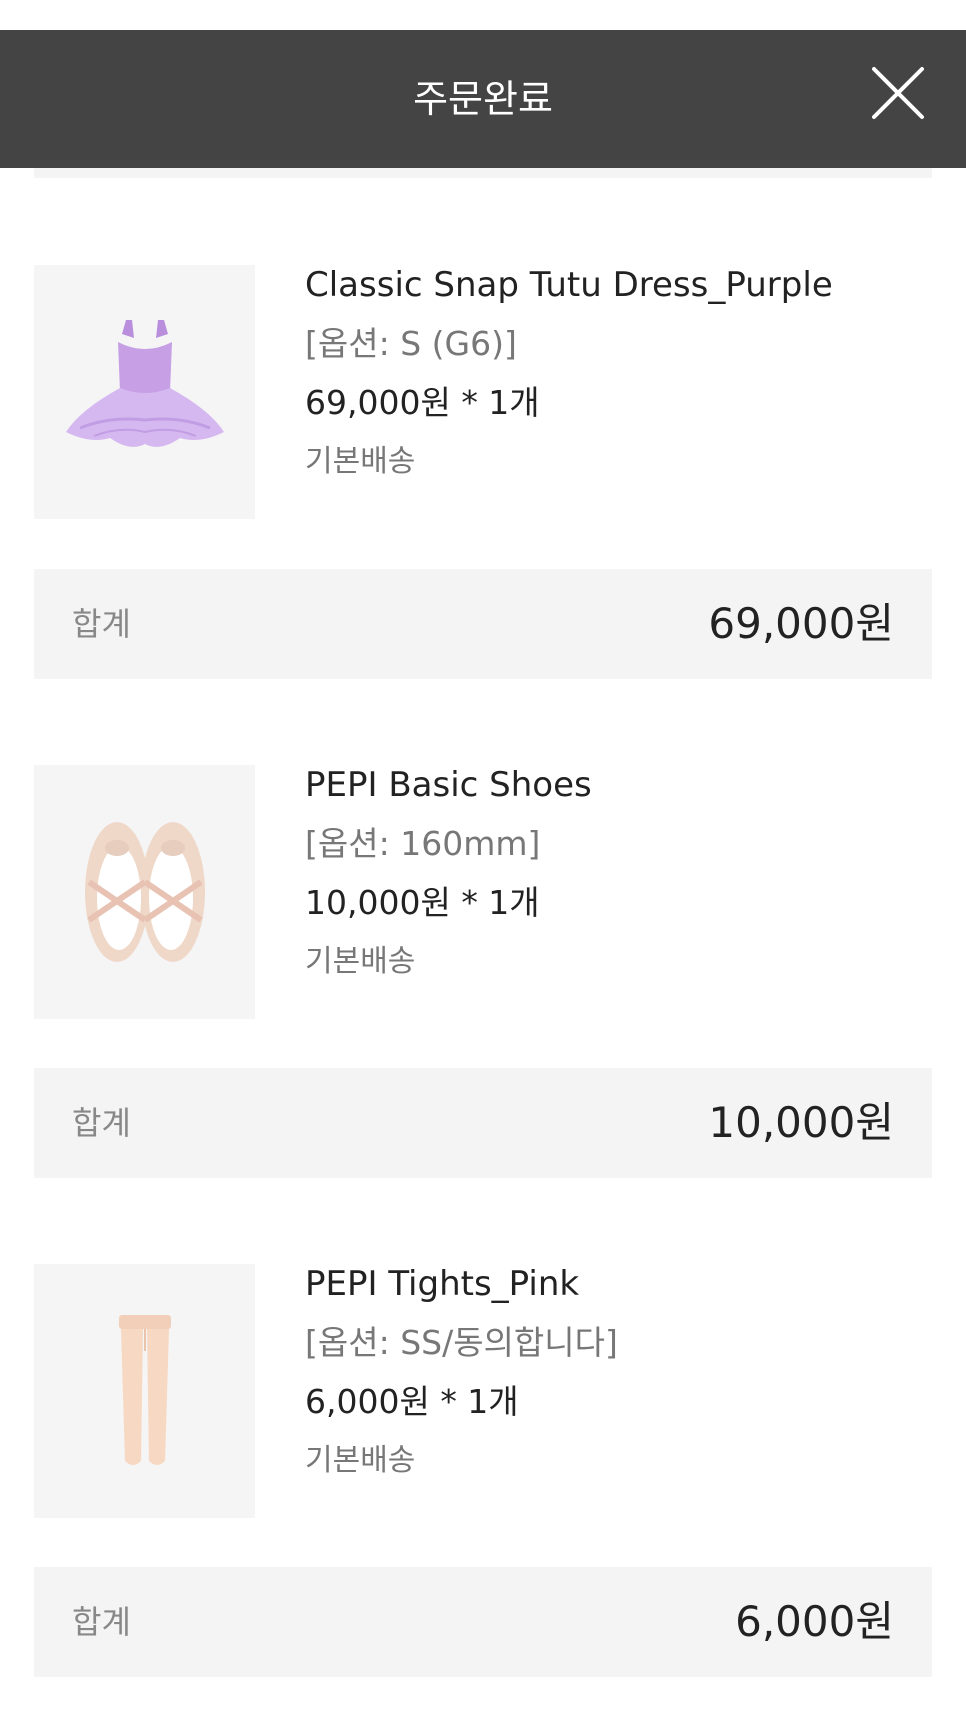 This screenshot has width=966, height=1736. I want to click on product-name: PEPI Tights_Pink, so click(618, 1284).